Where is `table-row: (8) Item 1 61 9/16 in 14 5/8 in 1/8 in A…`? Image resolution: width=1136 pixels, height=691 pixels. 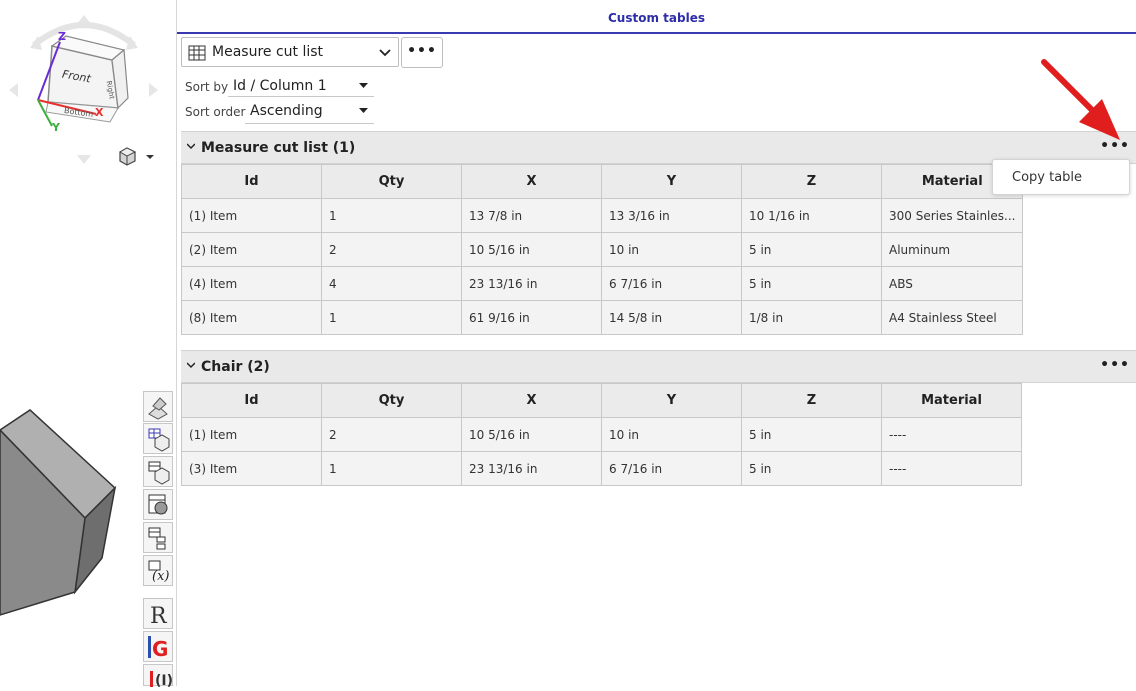
table-row: (8) Item 1 61 9/16 in 14 5/8 in 1/8 in A… is located at coordinates (602, 317).